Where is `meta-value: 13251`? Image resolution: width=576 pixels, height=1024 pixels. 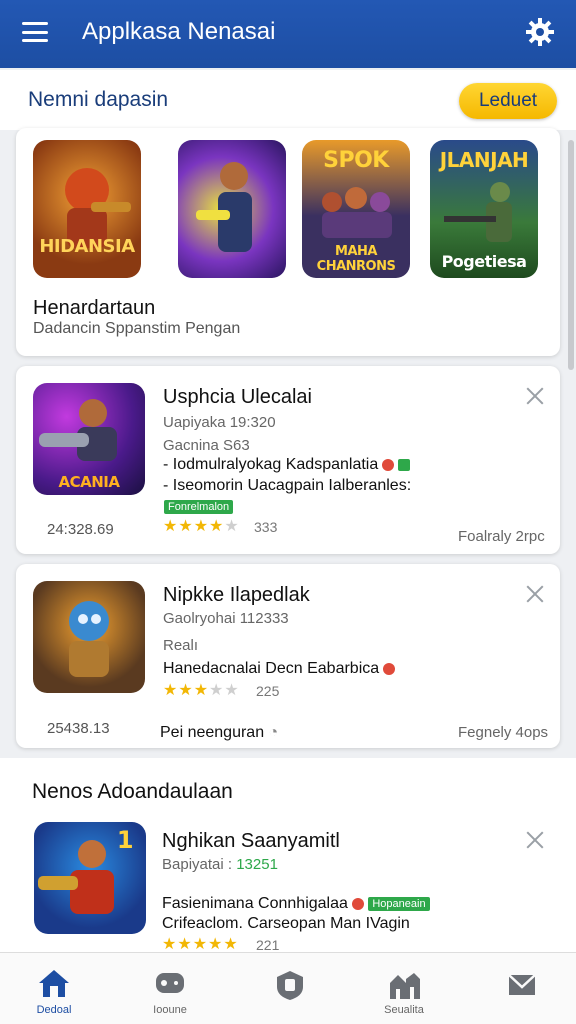 meta-value: 13251 is located at coordinates (257, 864).